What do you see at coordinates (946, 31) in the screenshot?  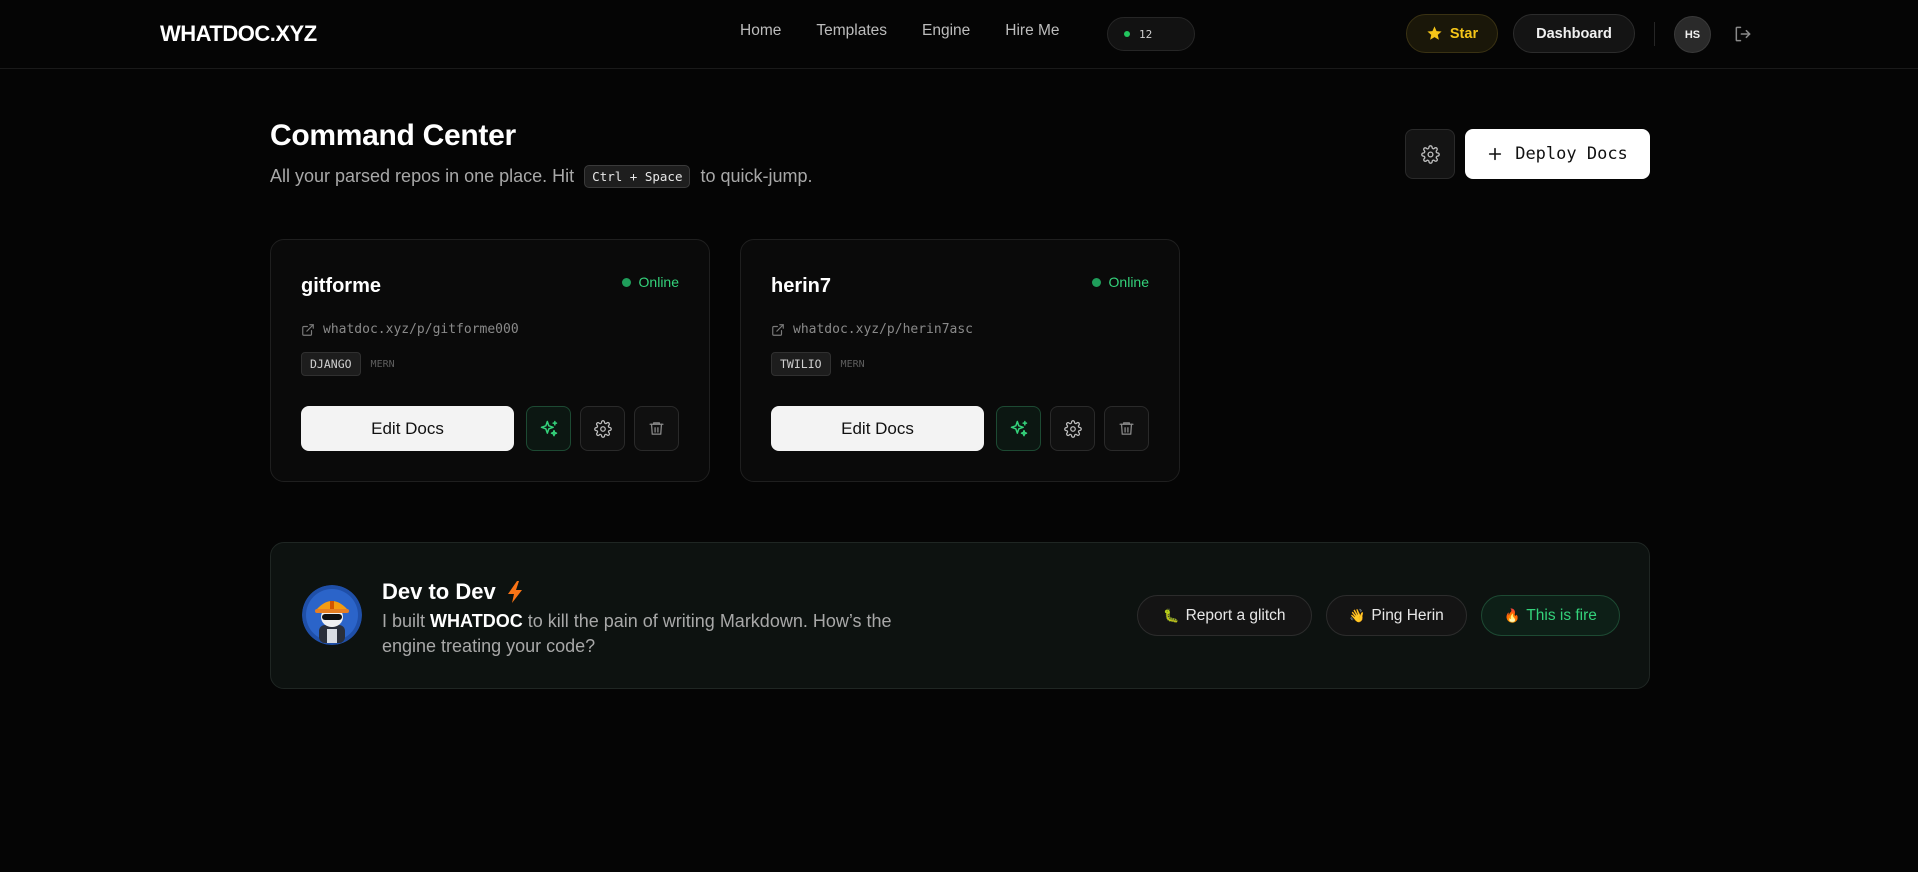 I see `nav-engine: Engine` at bounding box center [946, 31].